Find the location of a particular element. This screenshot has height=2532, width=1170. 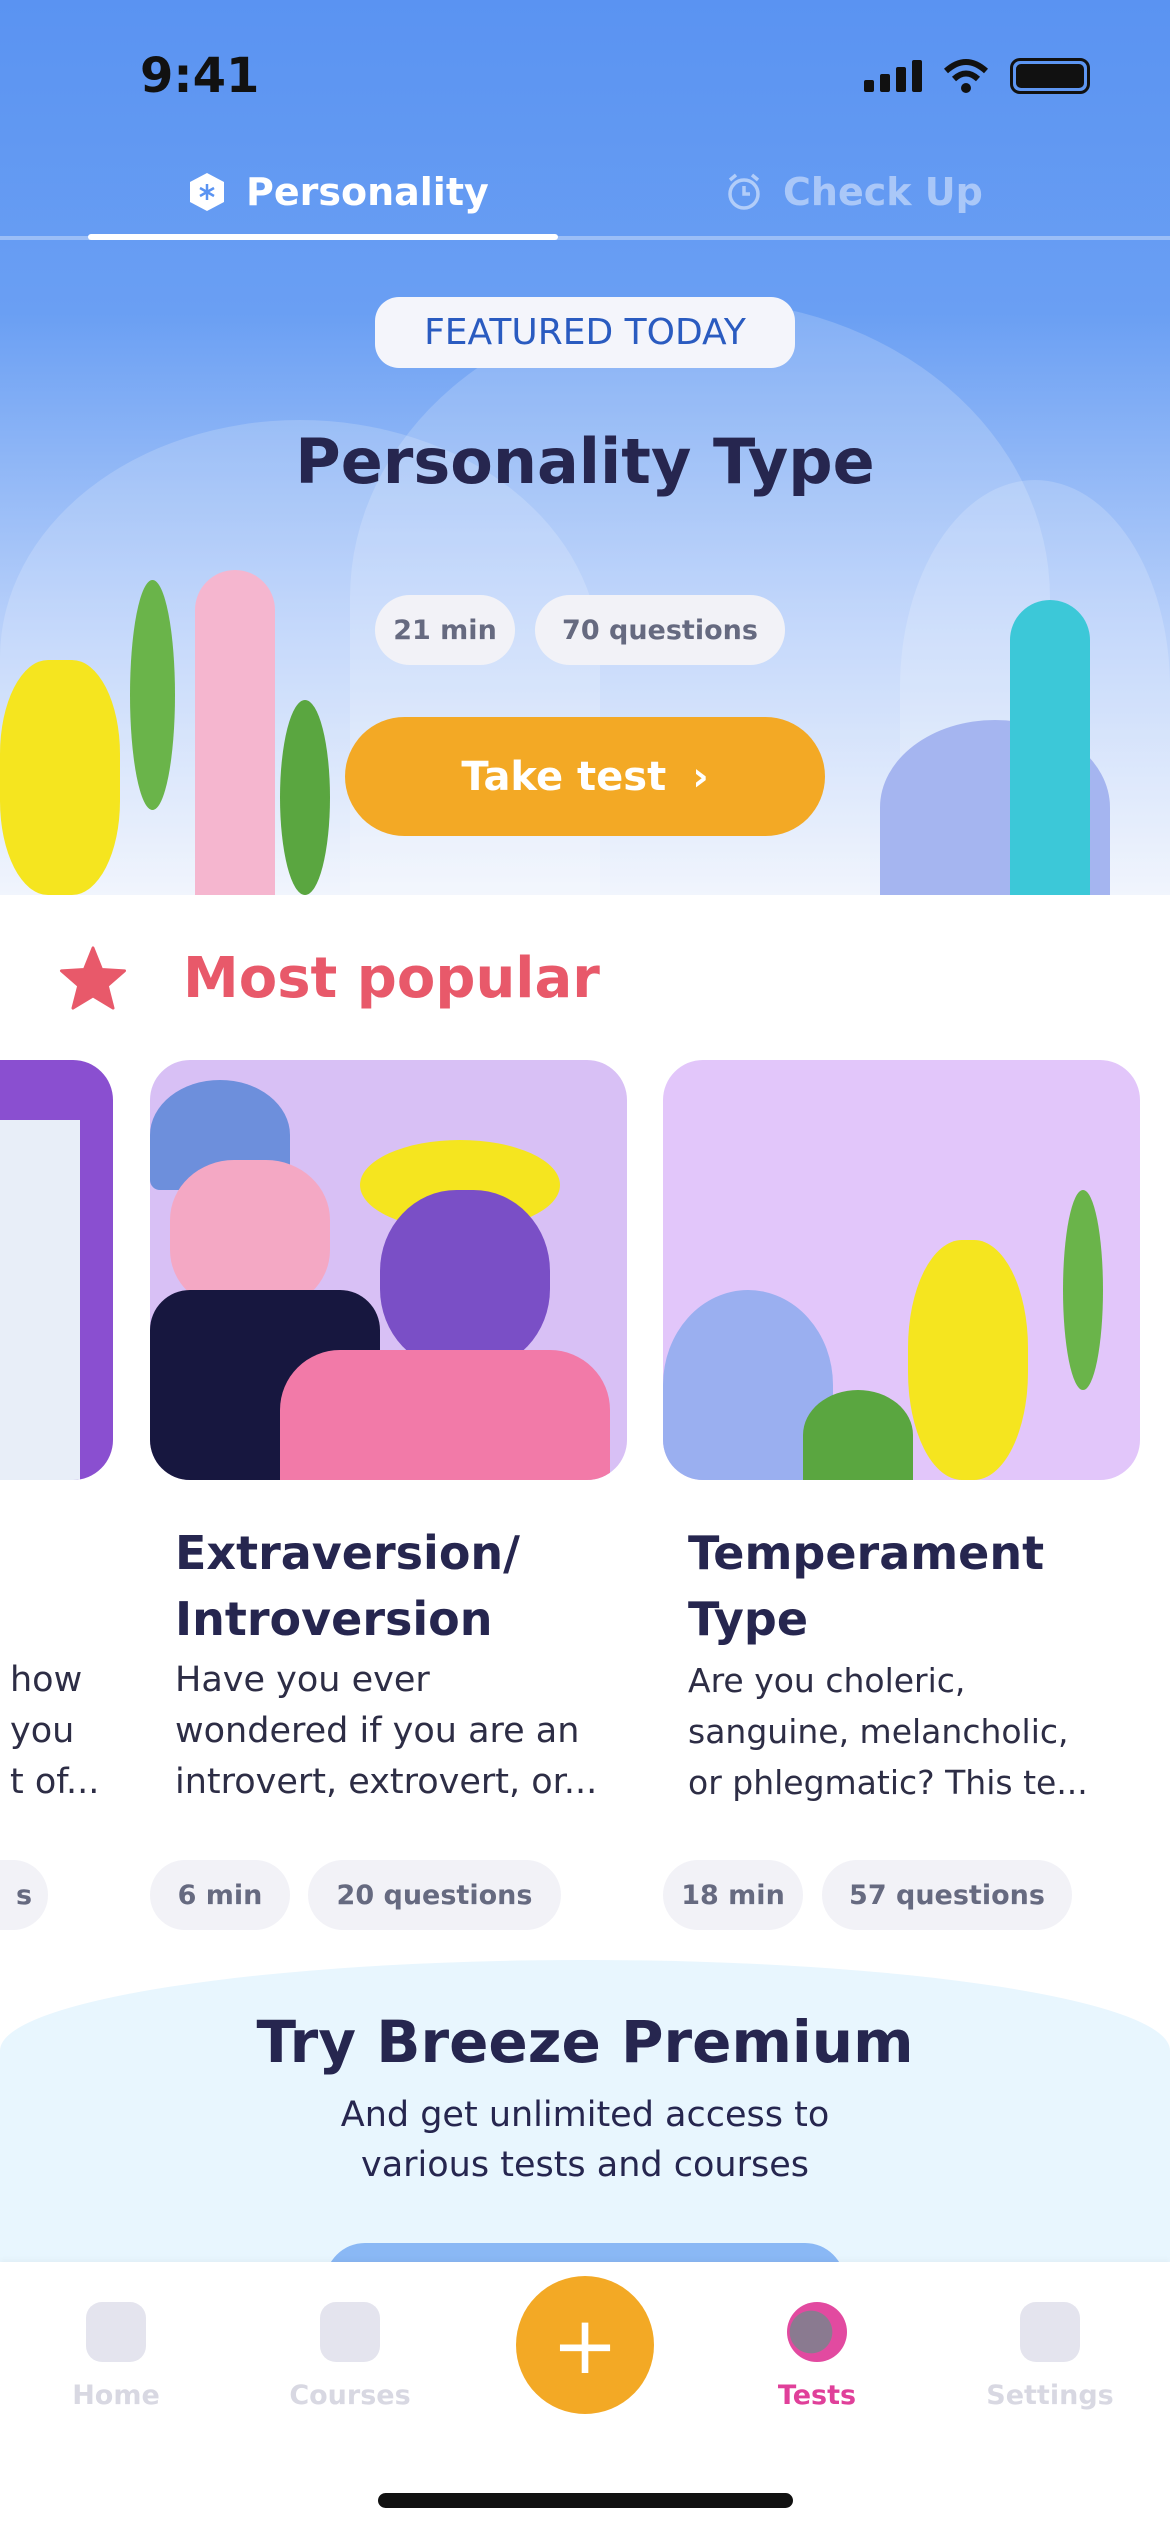

tab-personality: Personality is located at coordinates (338, 192).